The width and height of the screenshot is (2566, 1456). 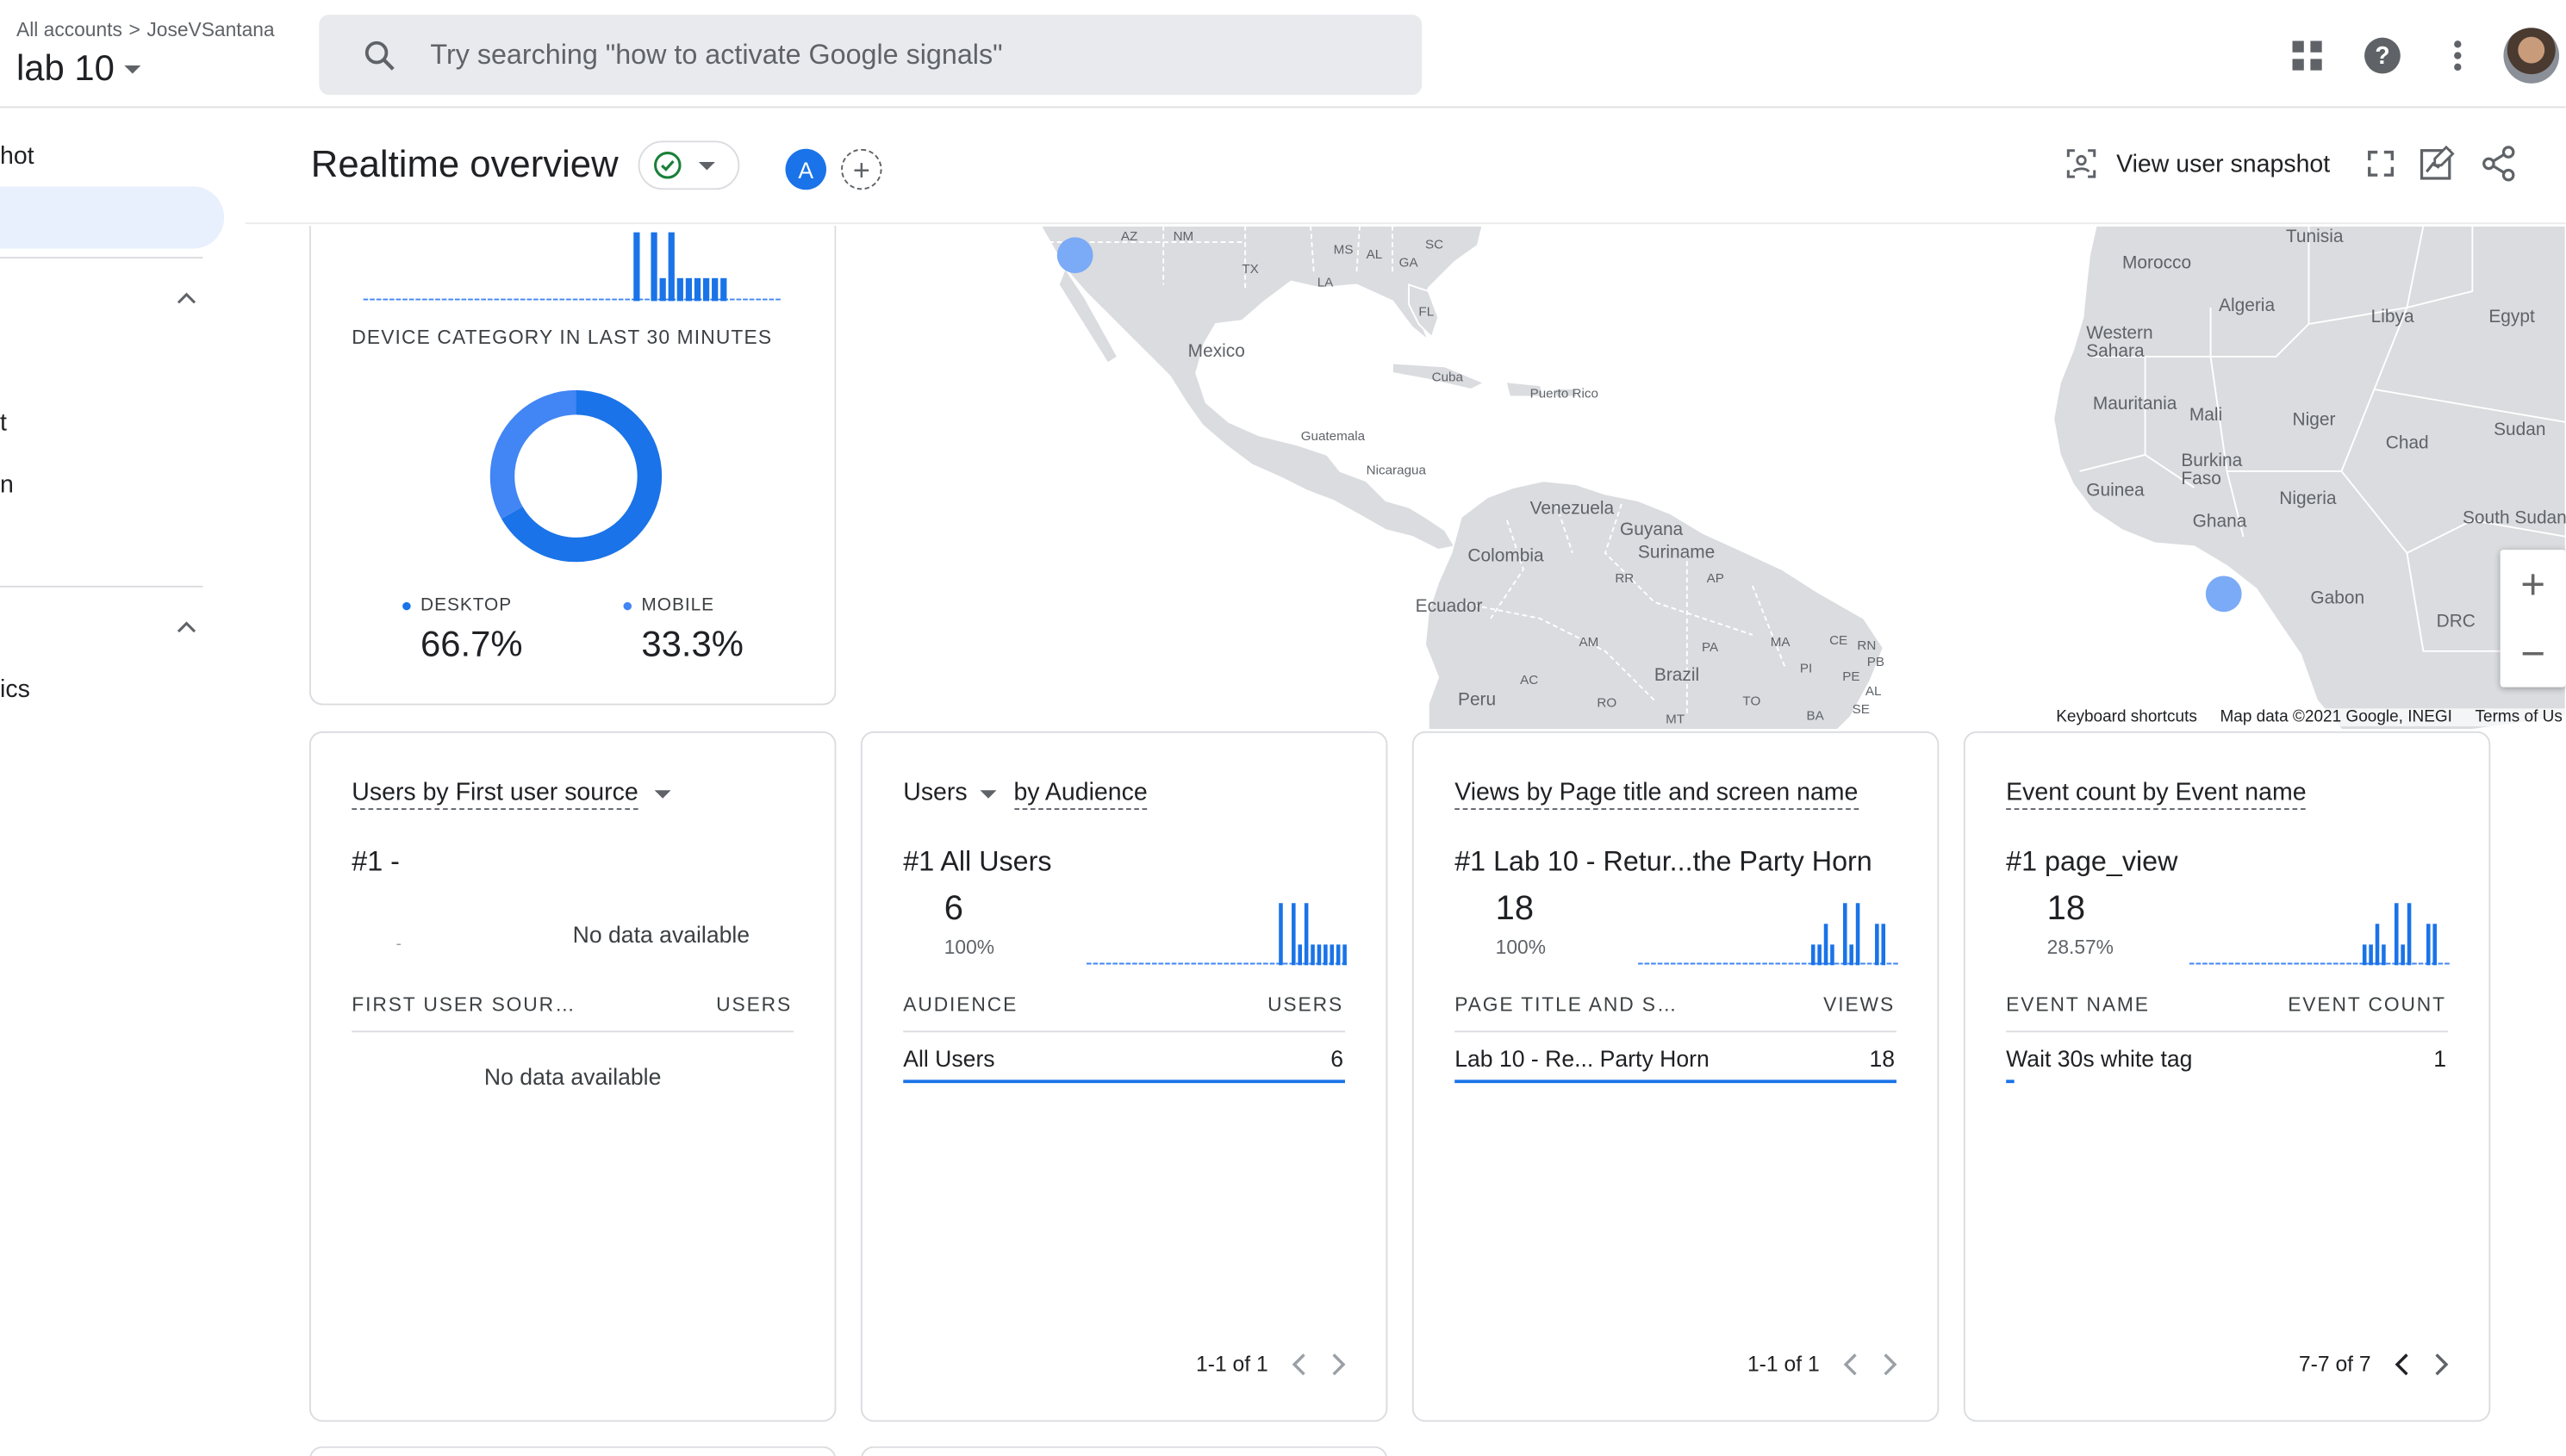 I want to click on nav-item-t: t, so click(x=4, y=423).